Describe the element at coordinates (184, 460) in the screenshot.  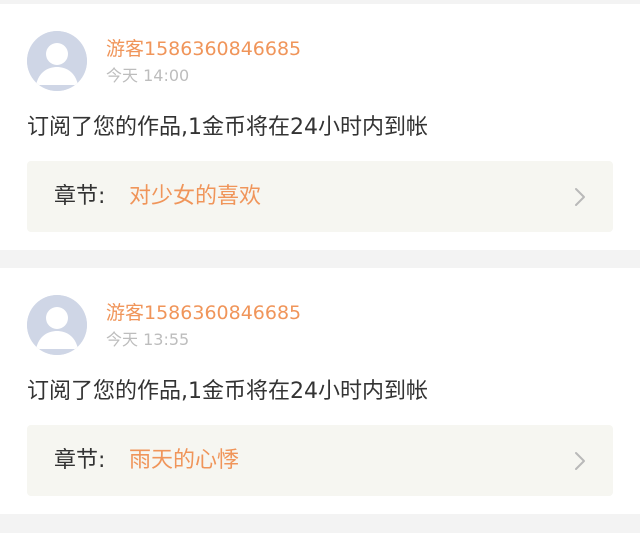
I see `chapter-title: 雨天的心悸` at that location.